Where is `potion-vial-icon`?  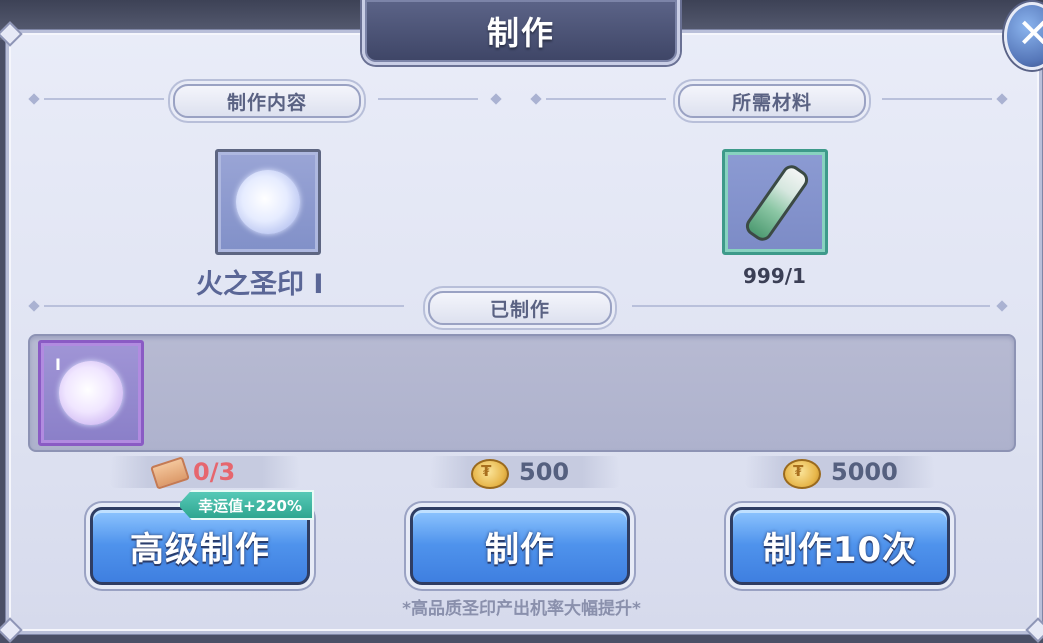 potion-vial-icon is located at coordinates (777, 203).